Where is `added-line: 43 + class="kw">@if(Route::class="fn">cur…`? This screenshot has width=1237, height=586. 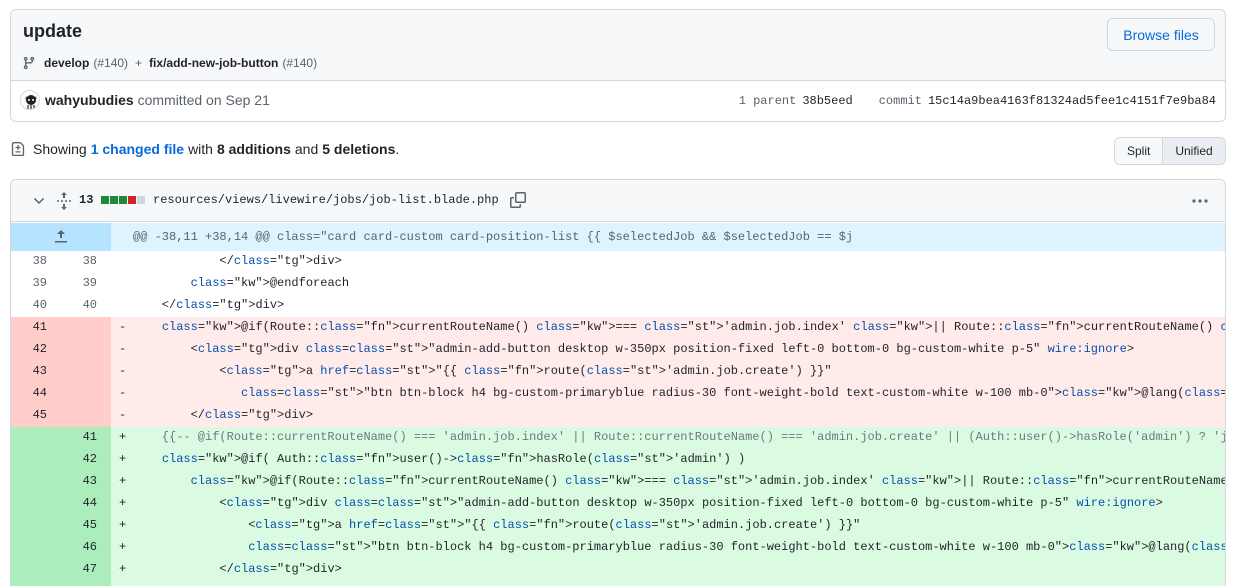 added-line: 43 + class="kw">@if(Route::class="fn">cur… is located at coordinates (618, 482).